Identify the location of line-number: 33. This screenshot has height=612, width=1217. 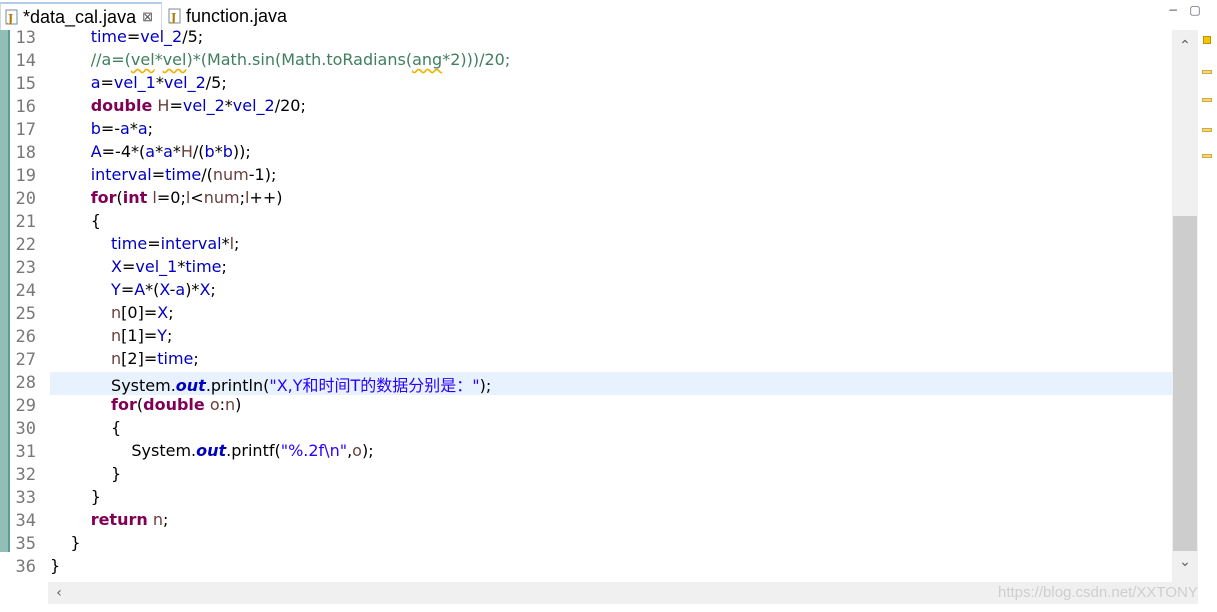
(25, 498).